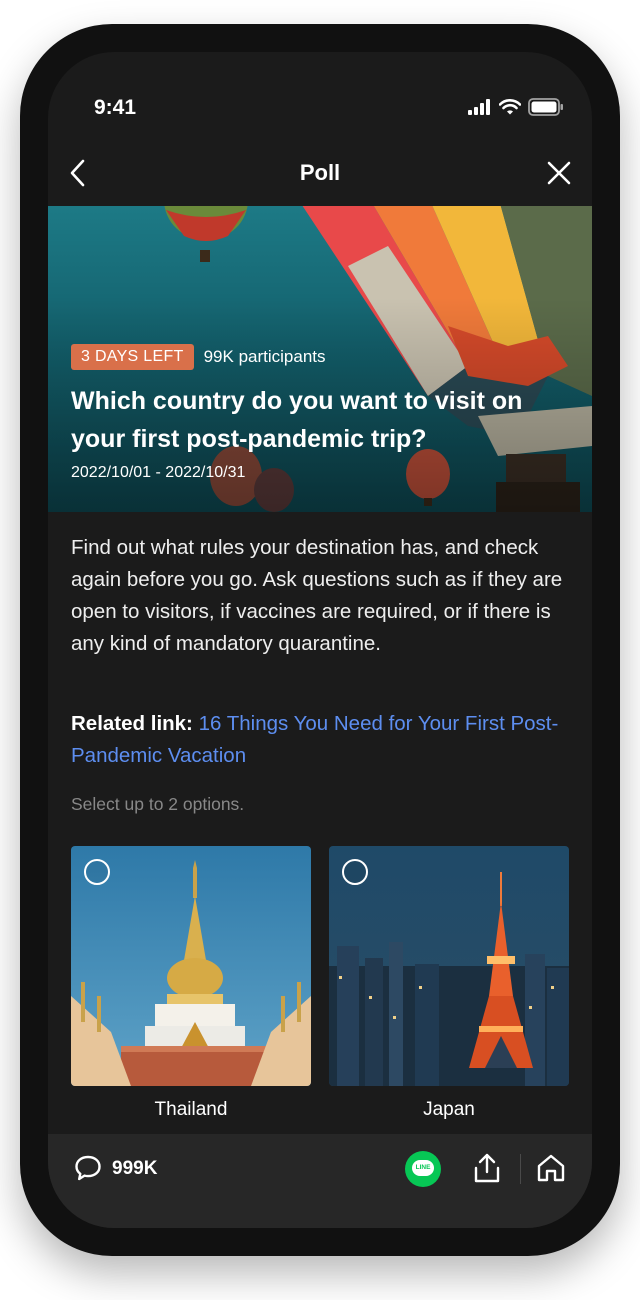 This screenshot has width=640, height=1300. Describe the element at coordinates (320, 1181) in the screenshot. I see `bottom-action-bar: 999K LINE` at that location.